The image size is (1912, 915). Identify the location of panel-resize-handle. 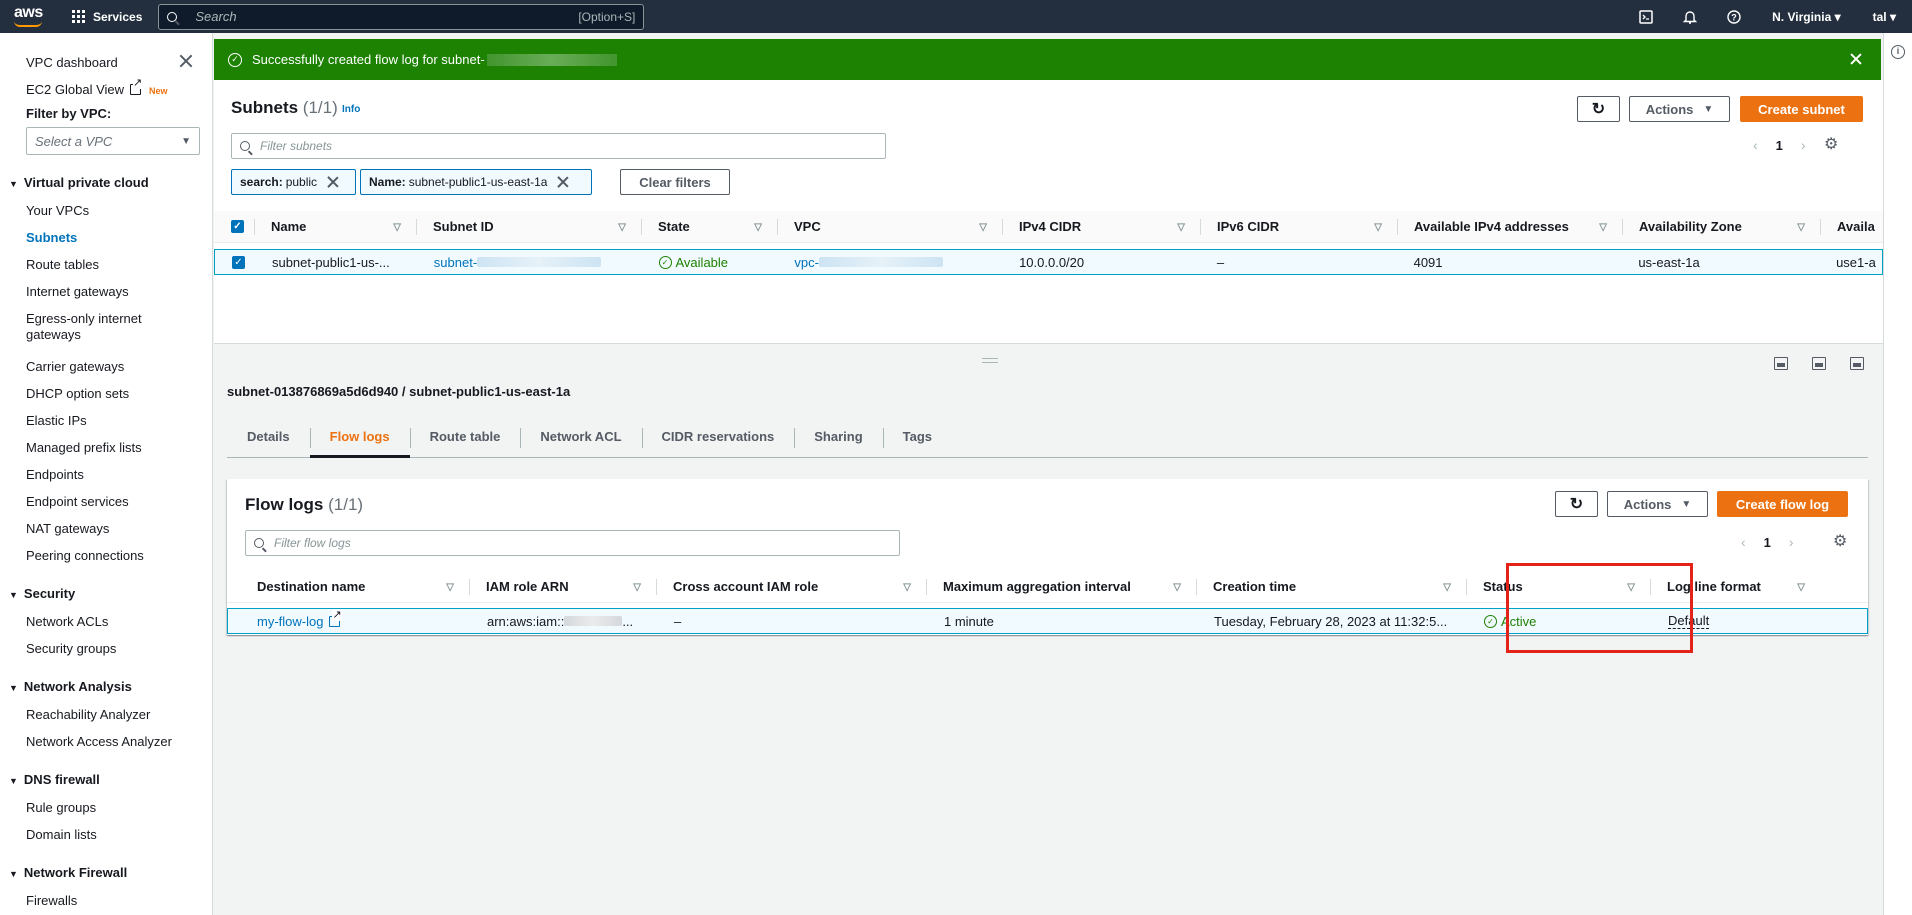
(990, 360).